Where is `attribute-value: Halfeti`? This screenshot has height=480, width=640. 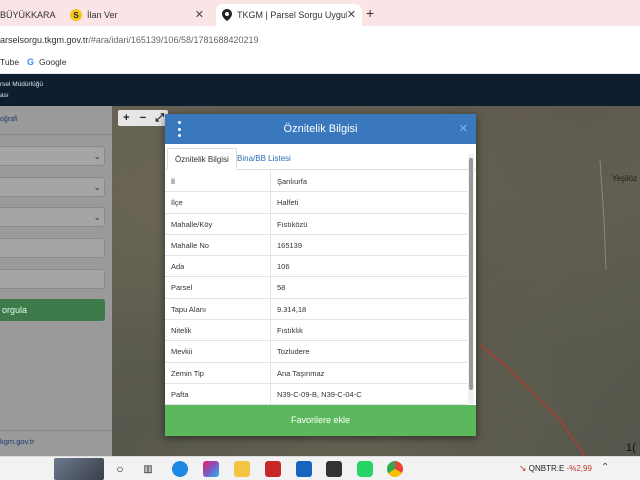 attribute-value: Halfeti is located at coordinates (288, 203).